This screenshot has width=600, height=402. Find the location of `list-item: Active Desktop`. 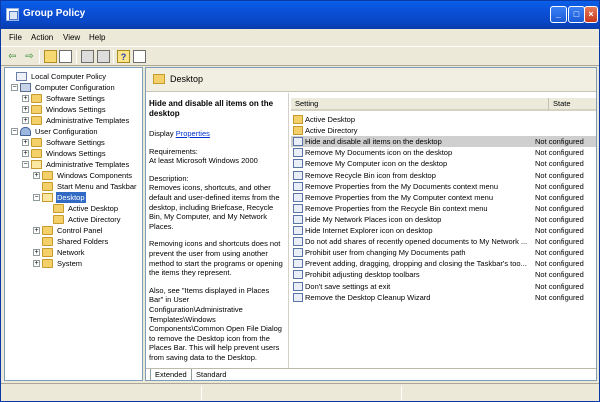

list-item: Active Desktop is located at coordinates (443, 119).